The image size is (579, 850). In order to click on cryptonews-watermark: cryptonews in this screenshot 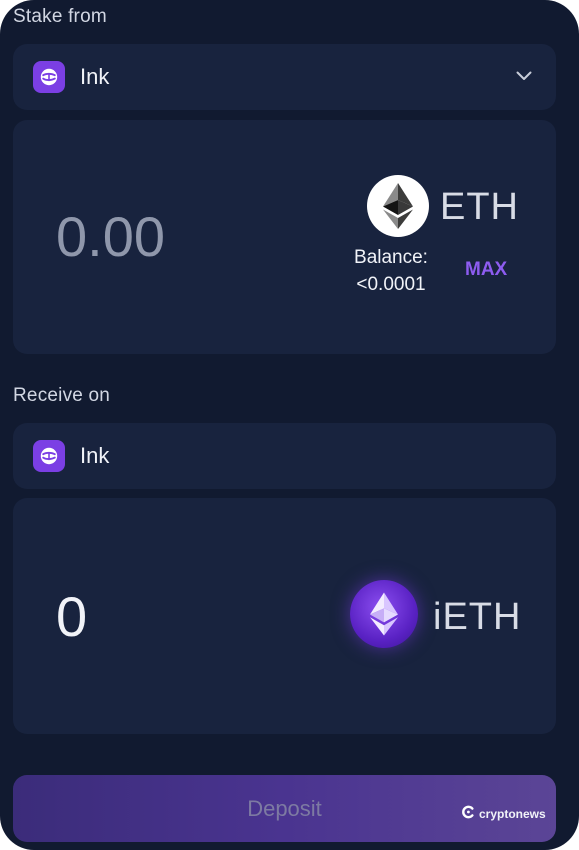, I will do `click(503, 813)`.